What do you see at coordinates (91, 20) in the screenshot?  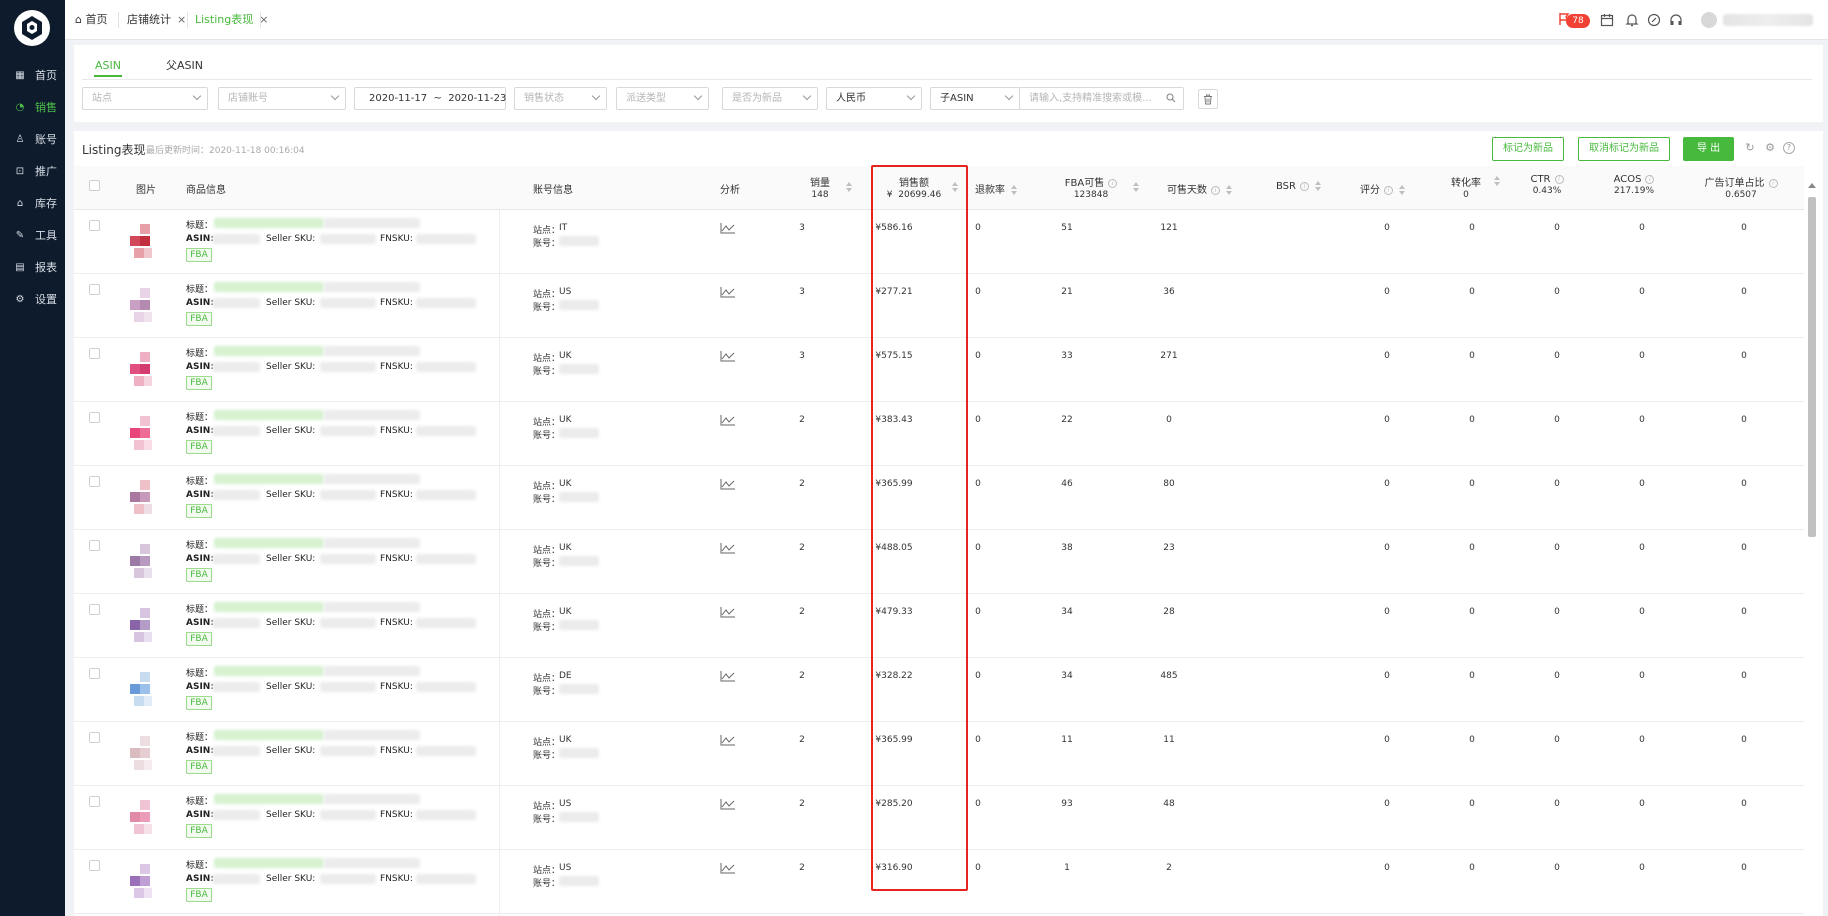 I see `tab-home: ⌂ 首页` at bounding box center [91, 20].